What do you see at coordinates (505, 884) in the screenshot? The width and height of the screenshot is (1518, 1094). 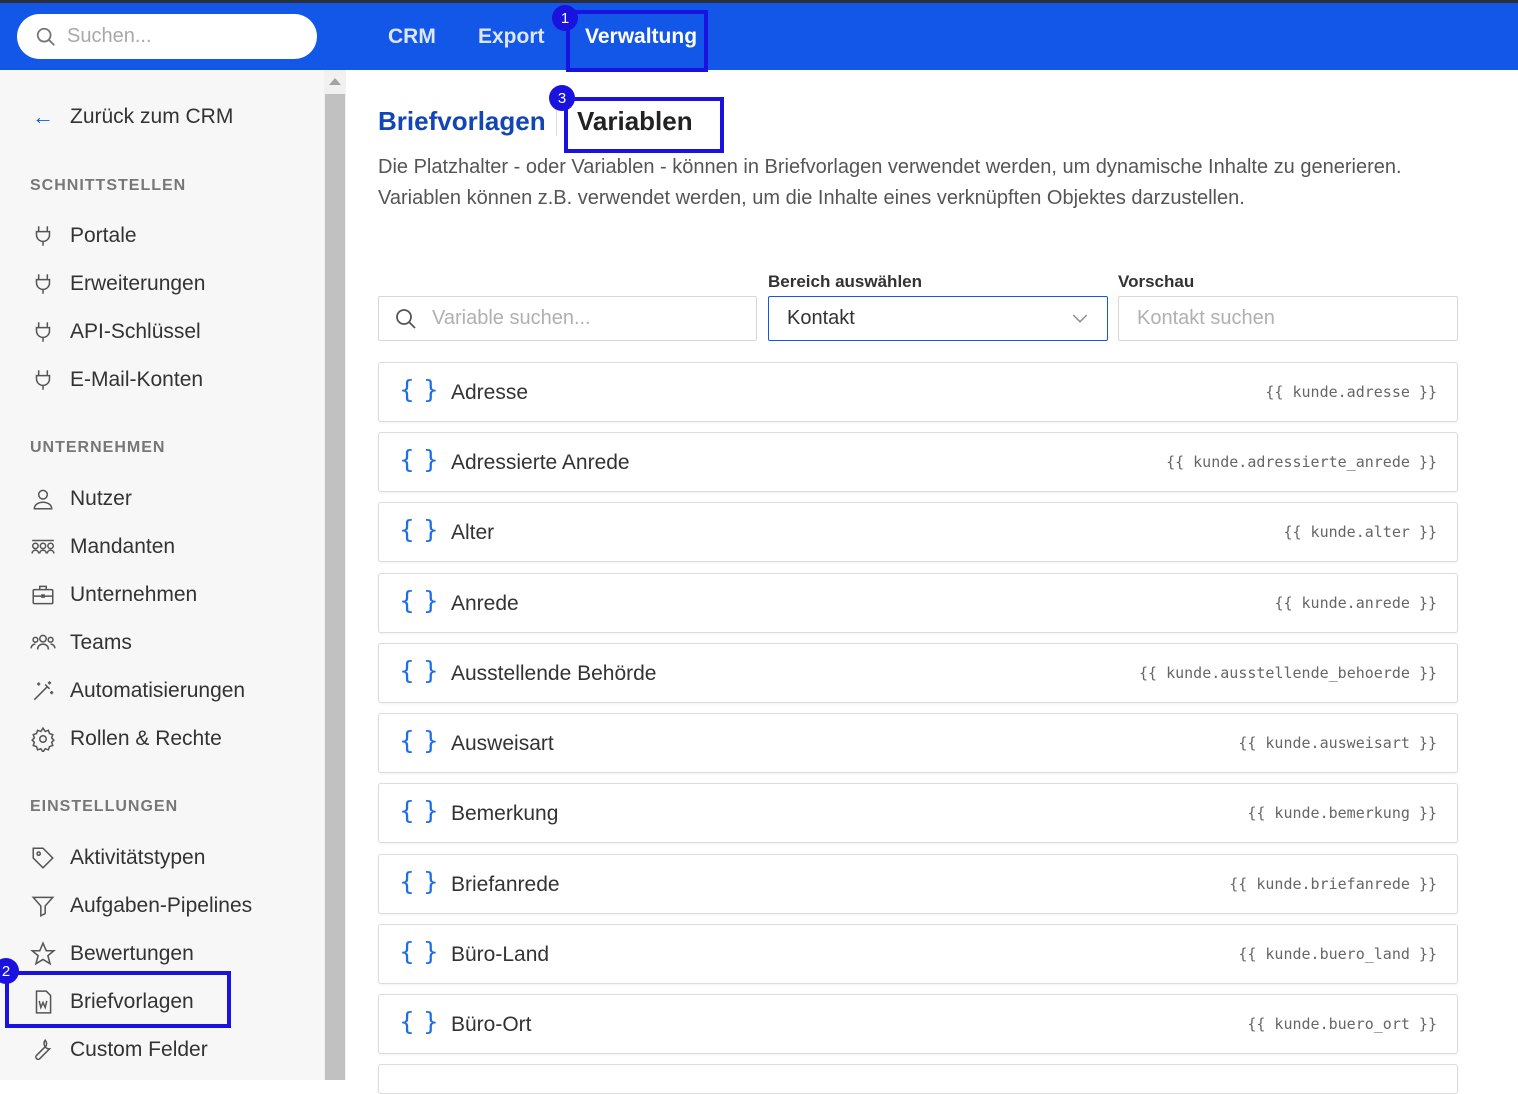 I see `variable-name: Briefanrede` at bounding box center [505, 884].